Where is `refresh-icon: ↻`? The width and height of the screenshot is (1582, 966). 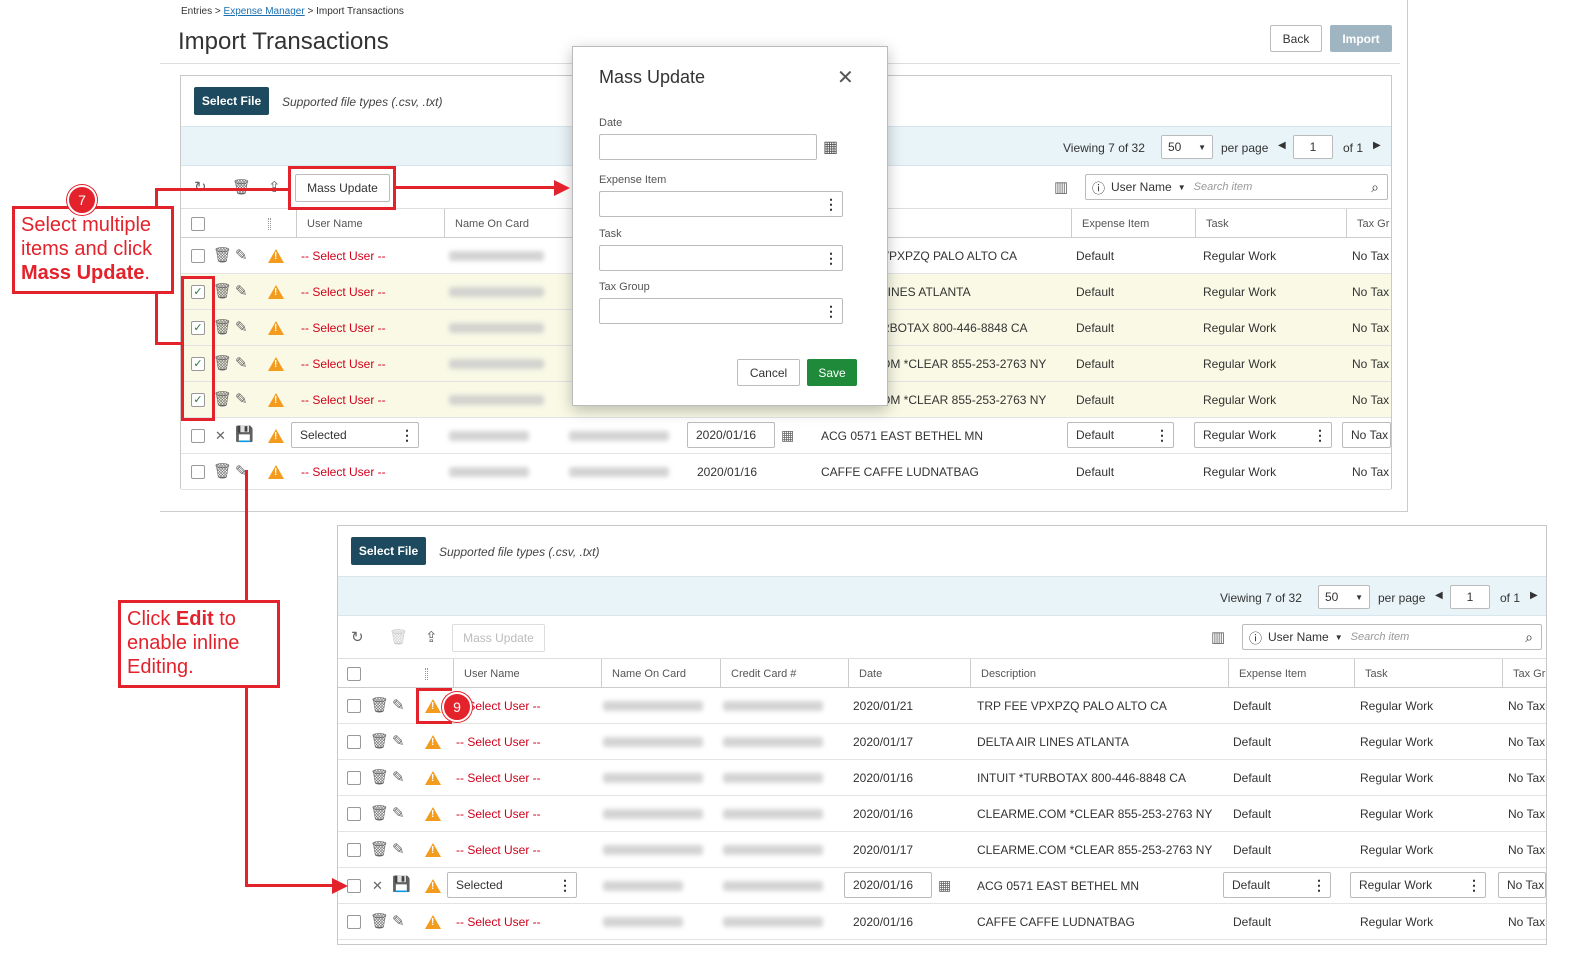
refresh-icon: ↻ is located at coordinates (357, 638).